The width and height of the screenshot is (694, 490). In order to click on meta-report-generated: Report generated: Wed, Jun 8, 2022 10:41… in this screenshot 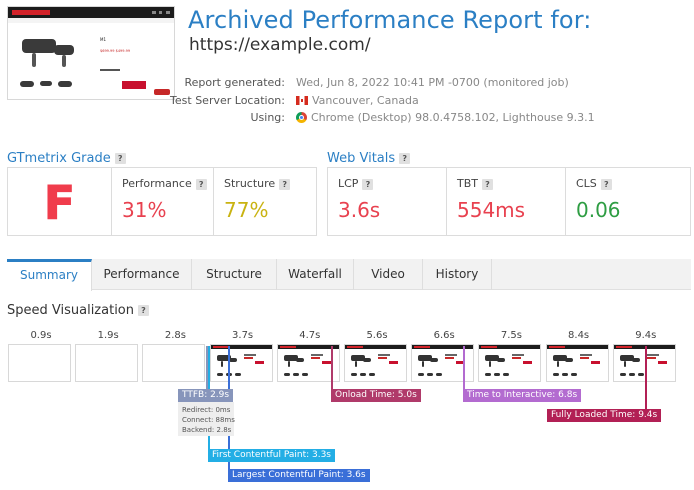, I will do `click(425, 84)`.